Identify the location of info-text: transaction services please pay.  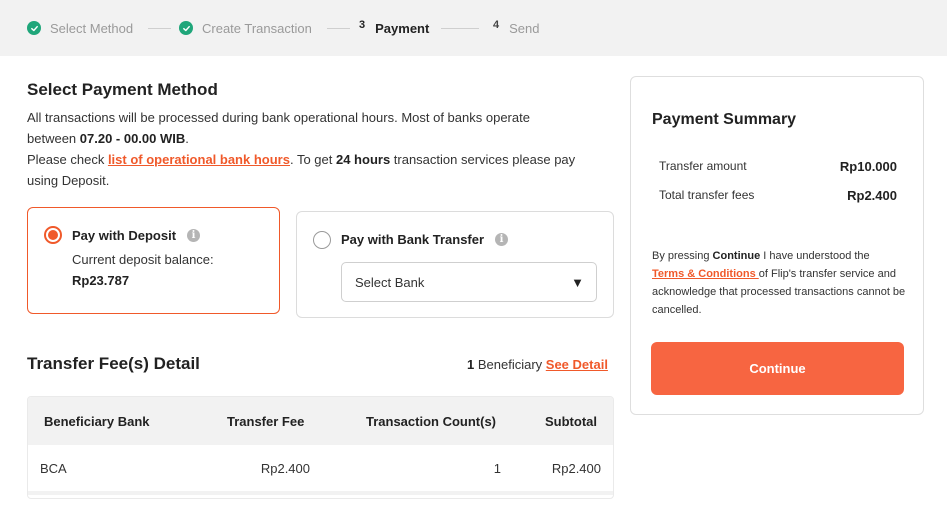
(483, 159).